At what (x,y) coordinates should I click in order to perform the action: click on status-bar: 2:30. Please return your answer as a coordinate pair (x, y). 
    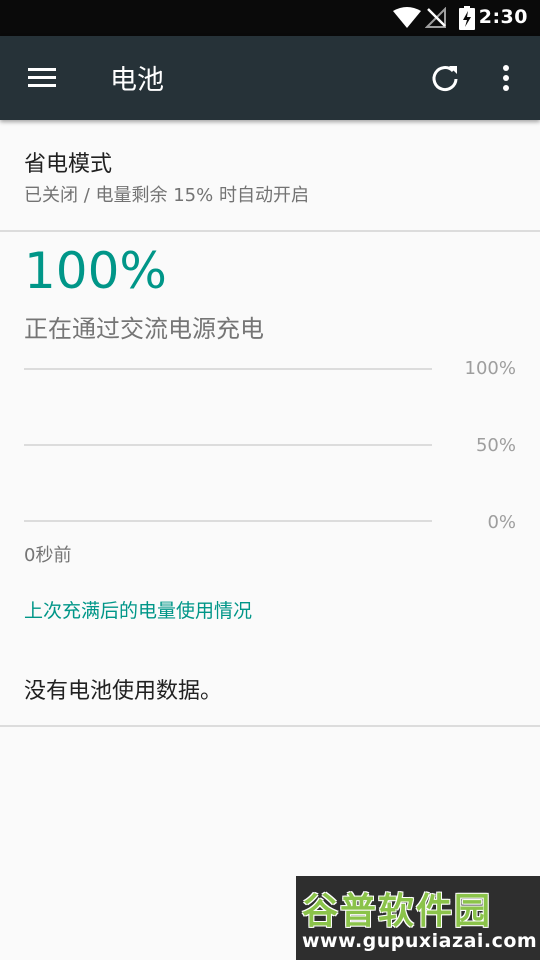
    Looking at the image, I should click on (270, 18).